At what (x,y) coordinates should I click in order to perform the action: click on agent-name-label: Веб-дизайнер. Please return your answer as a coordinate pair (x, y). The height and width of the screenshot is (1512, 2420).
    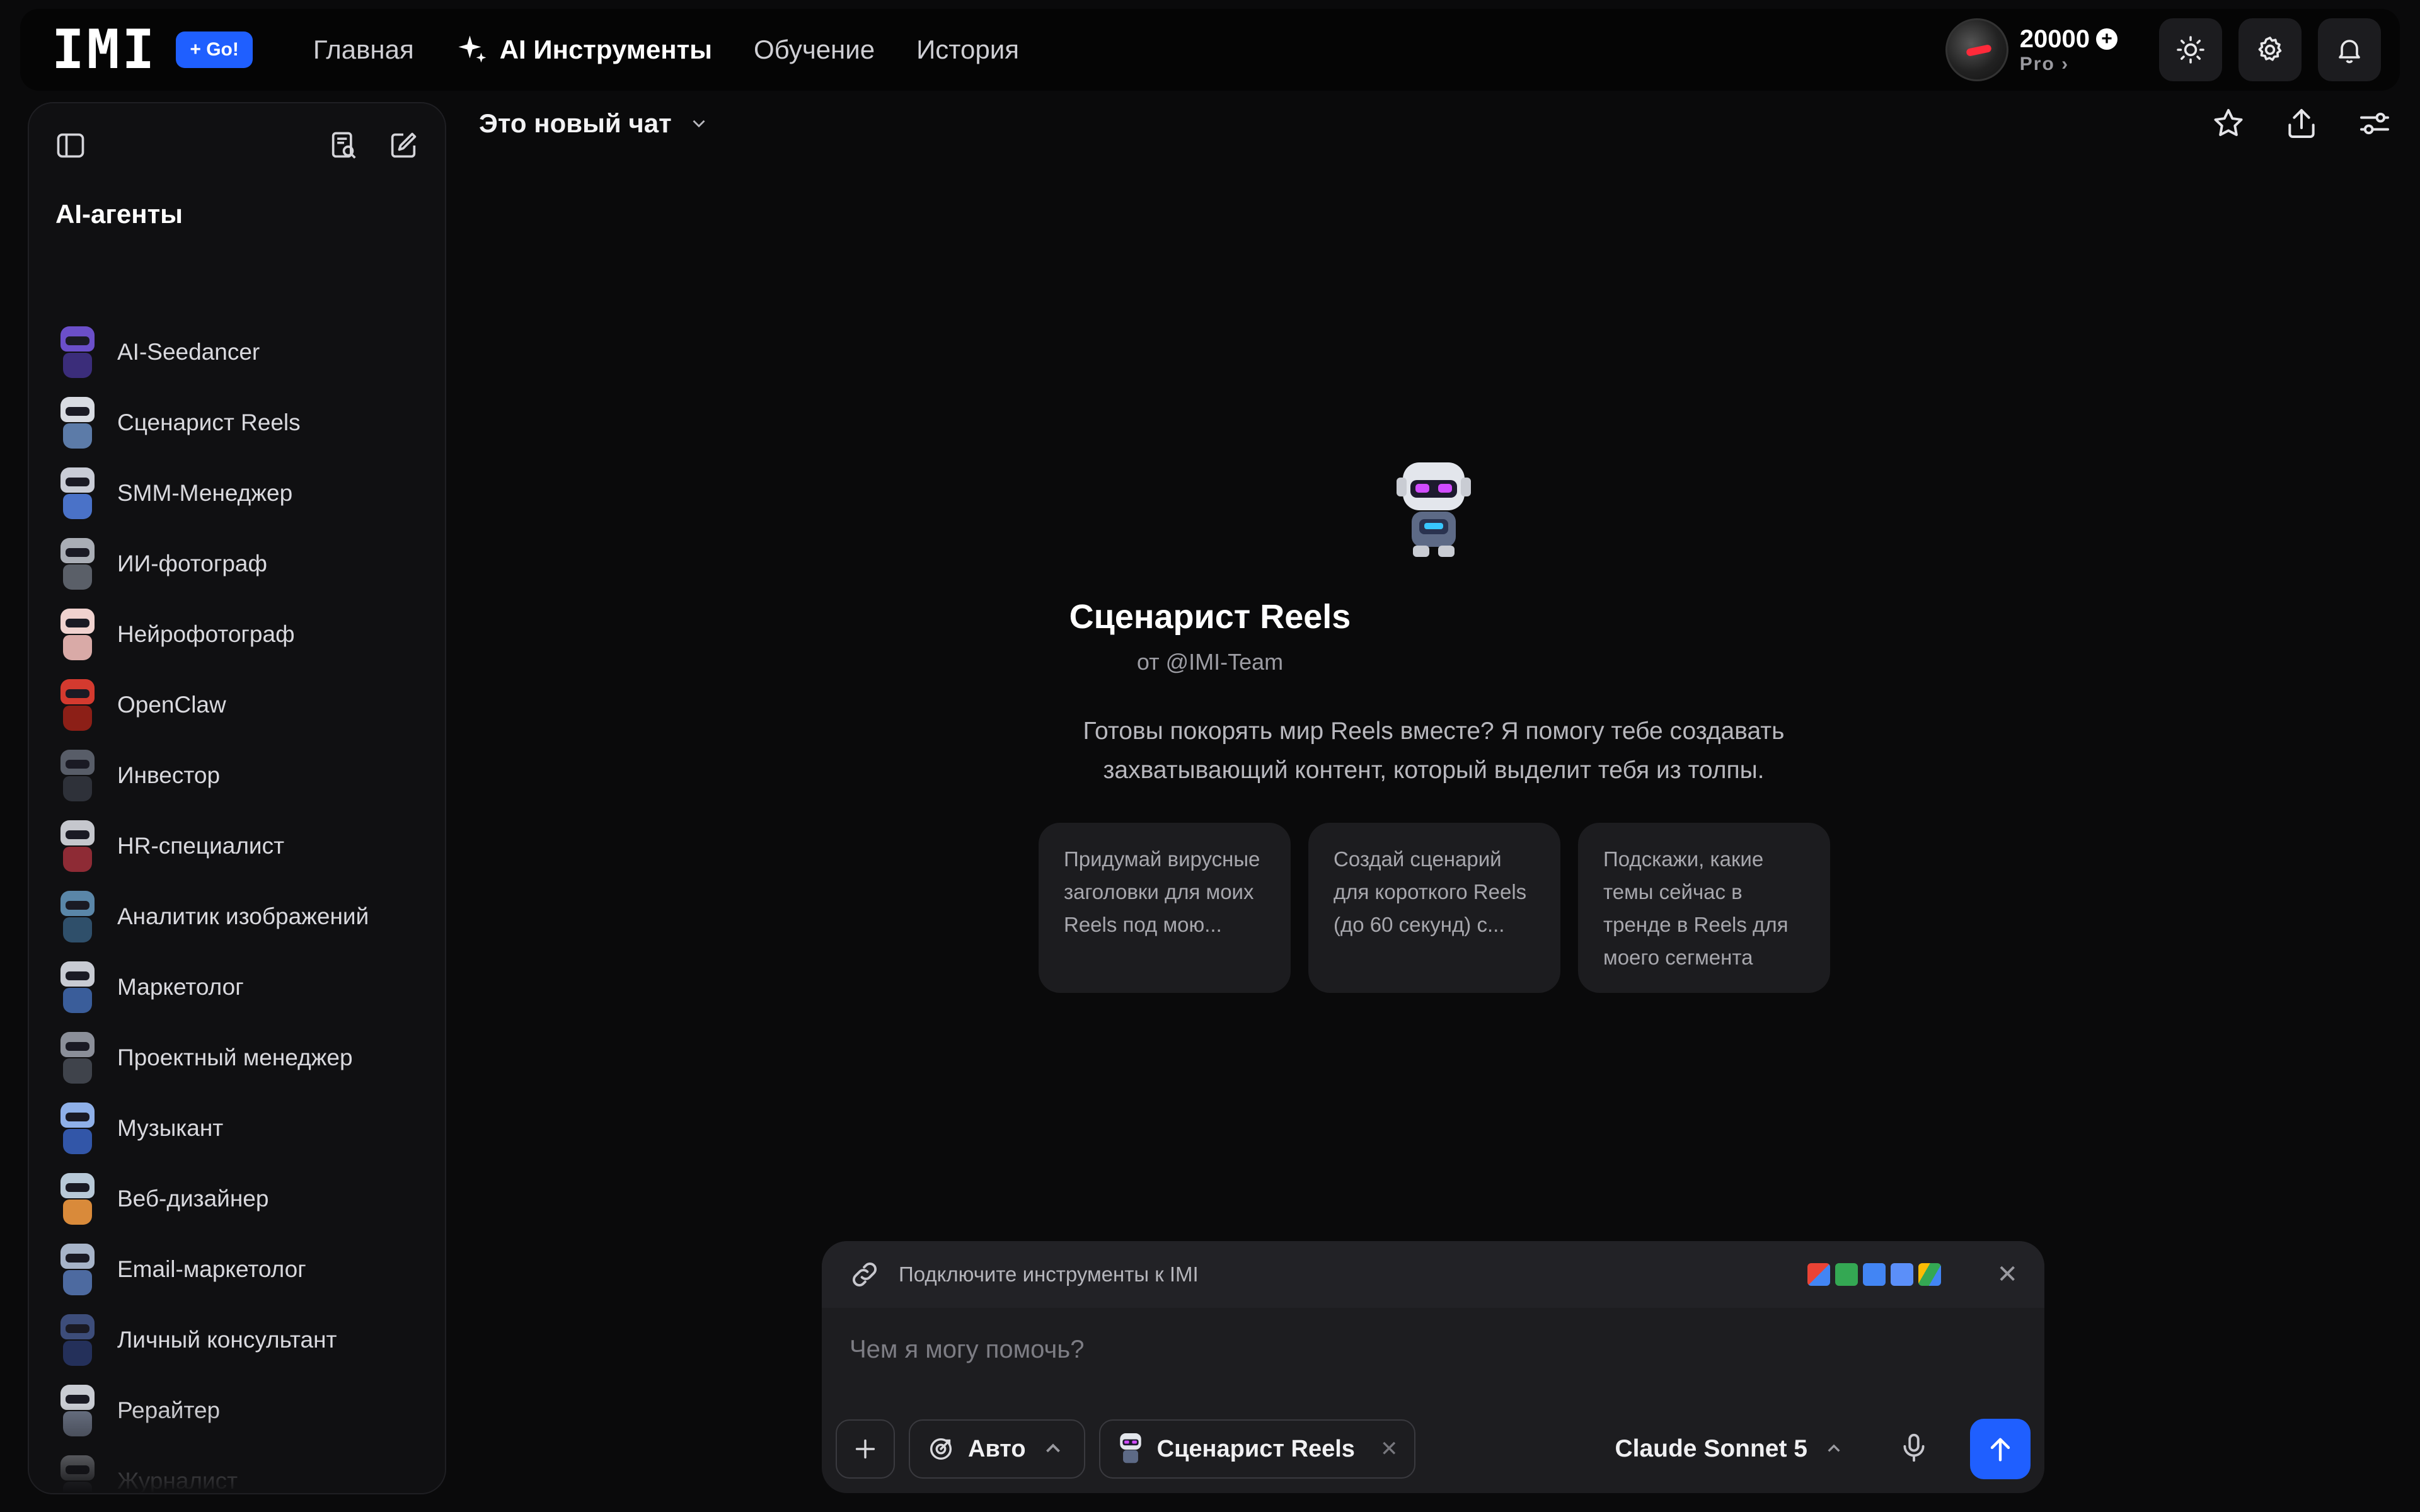
    Looking at the image, I should click on (193, 1198).